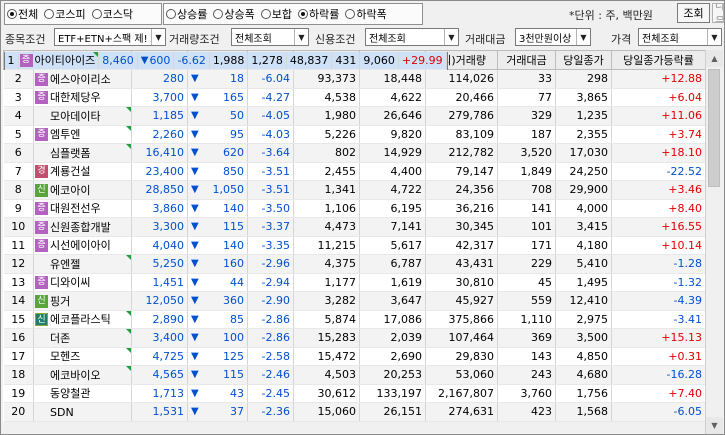  Describe the element at coordinates (82, 153) in the screenshot. I see `stock-name-cell: 심플랫폼` at that location.